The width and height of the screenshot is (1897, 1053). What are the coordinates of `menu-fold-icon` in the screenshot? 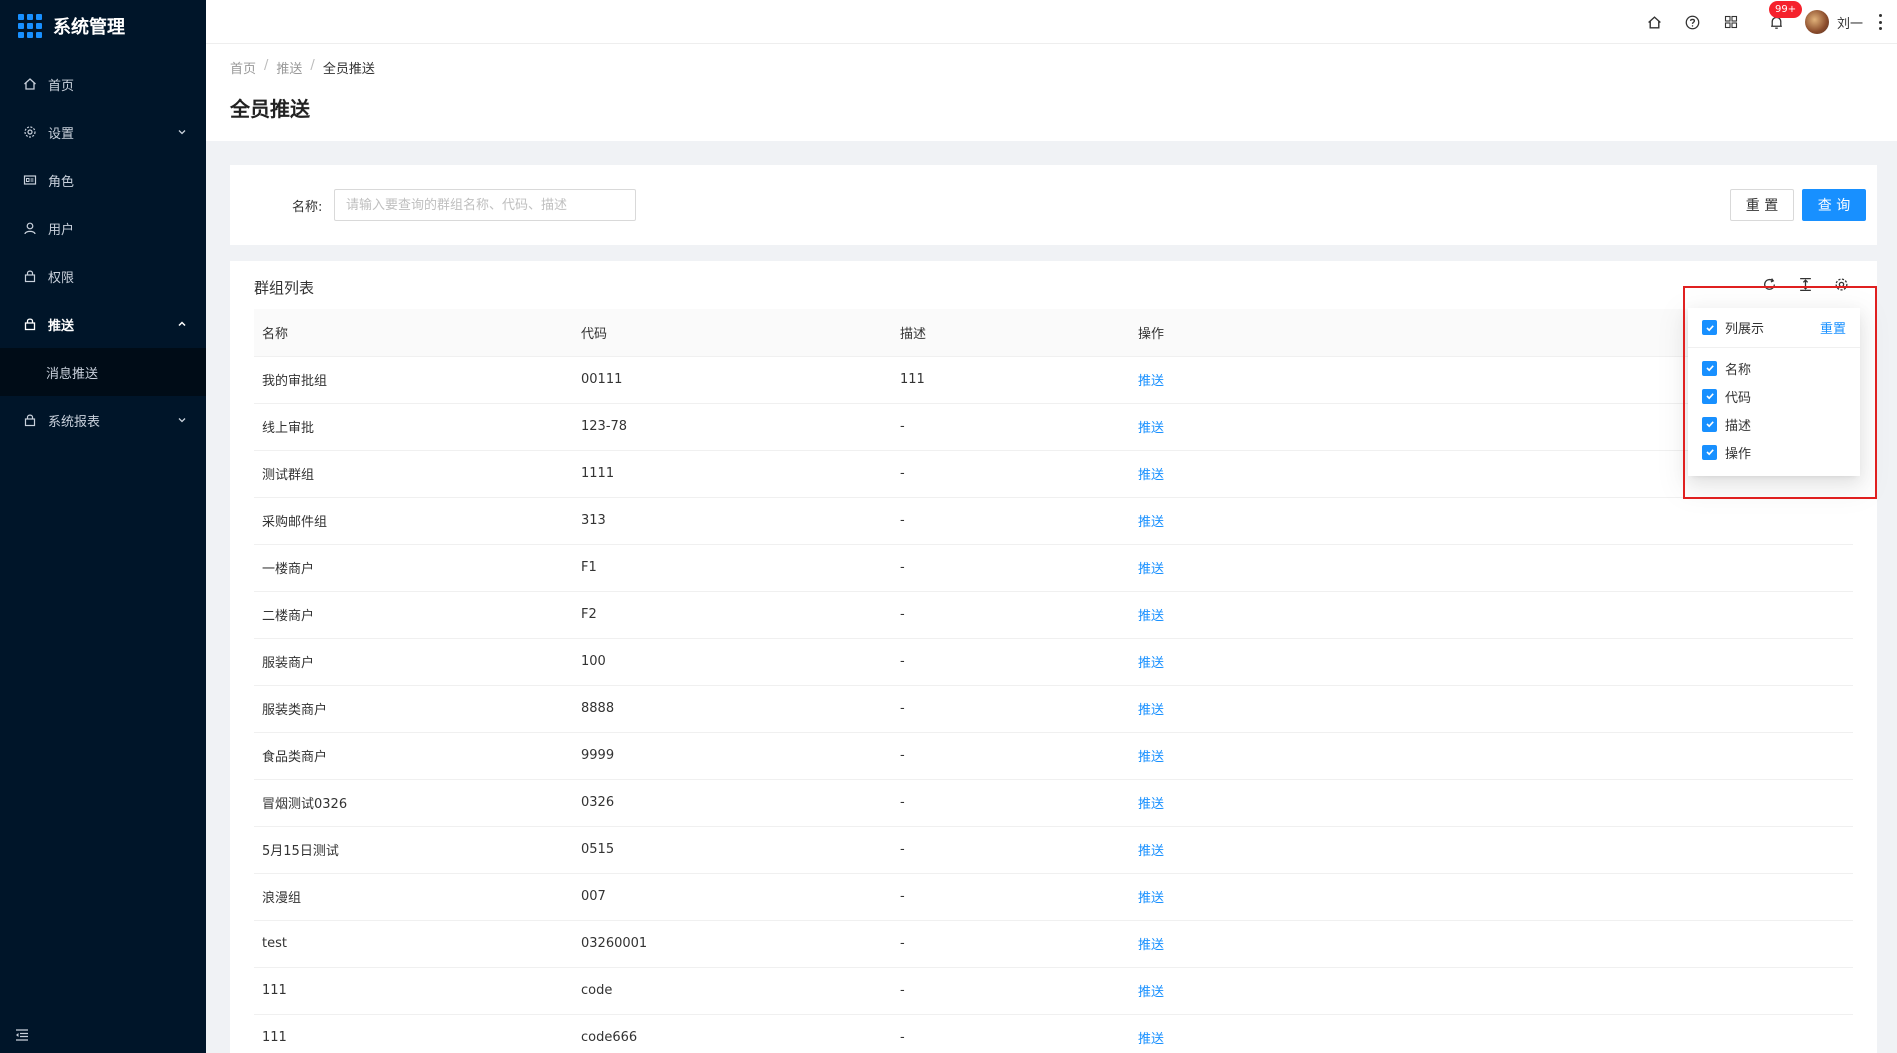 It's located at (22, 1035).